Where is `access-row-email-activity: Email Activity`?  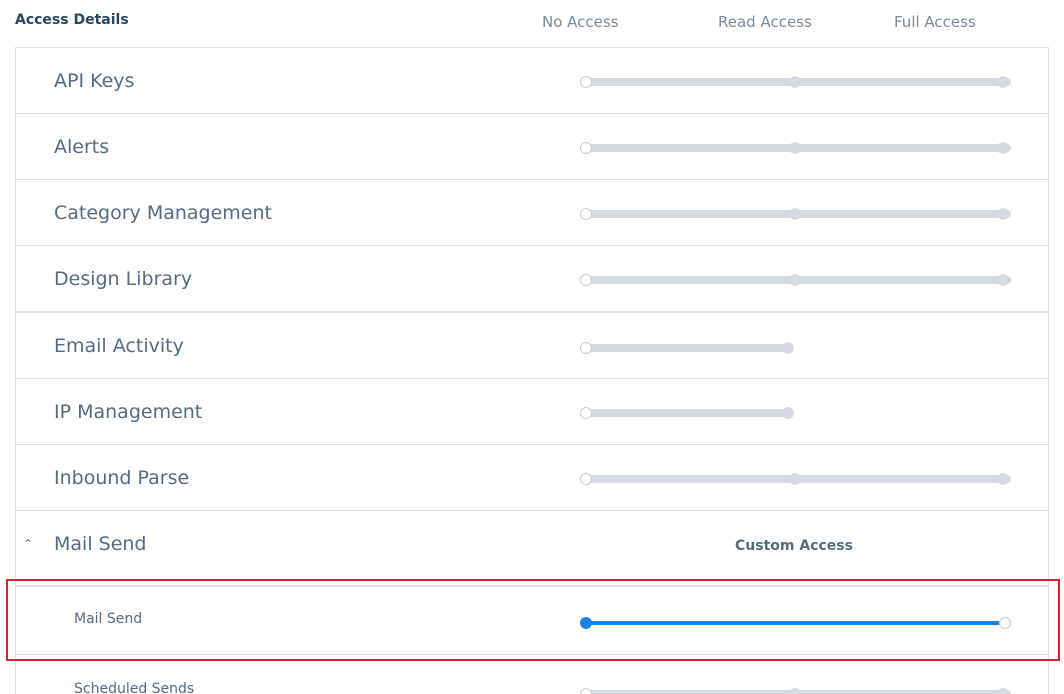 access-row-email-activity: Email Activity is located at coordinates (532, 345).